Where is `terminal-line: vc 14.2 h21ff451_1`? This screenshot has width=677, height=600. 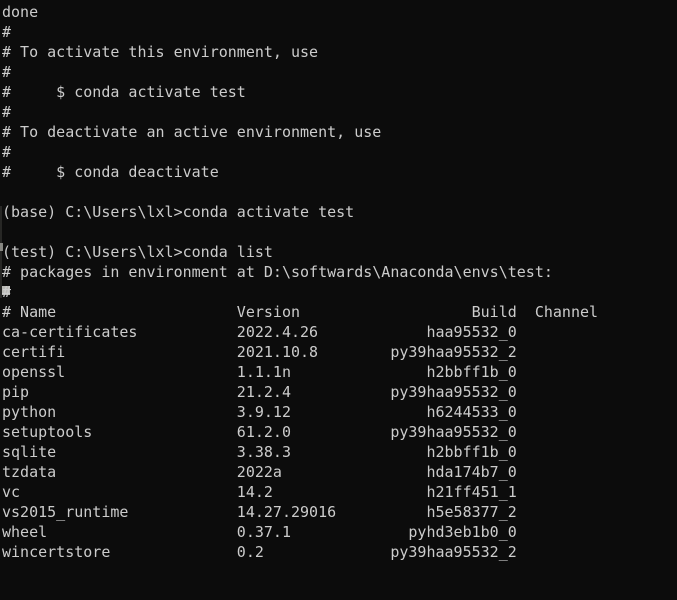 terminal-line: vc 14.2 h21ff451_1 is located at coordinates (259, 492).